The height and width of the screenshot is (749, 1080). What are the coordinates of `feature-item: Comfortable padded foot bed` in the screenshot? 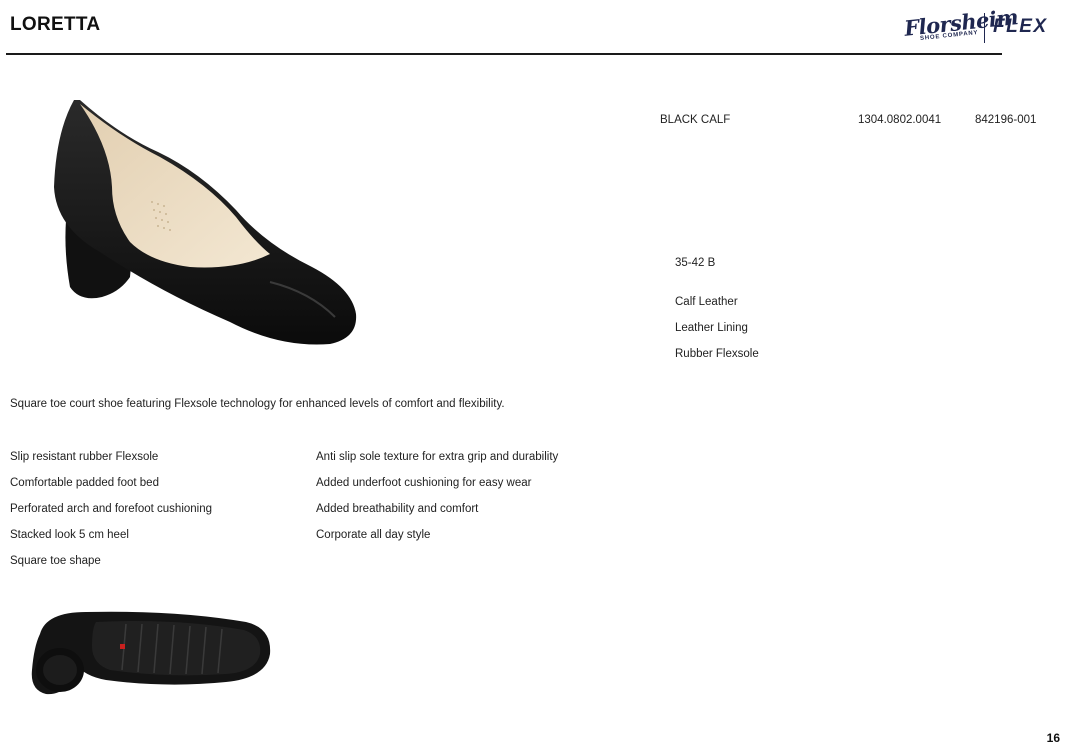 It's located at (84, 483).